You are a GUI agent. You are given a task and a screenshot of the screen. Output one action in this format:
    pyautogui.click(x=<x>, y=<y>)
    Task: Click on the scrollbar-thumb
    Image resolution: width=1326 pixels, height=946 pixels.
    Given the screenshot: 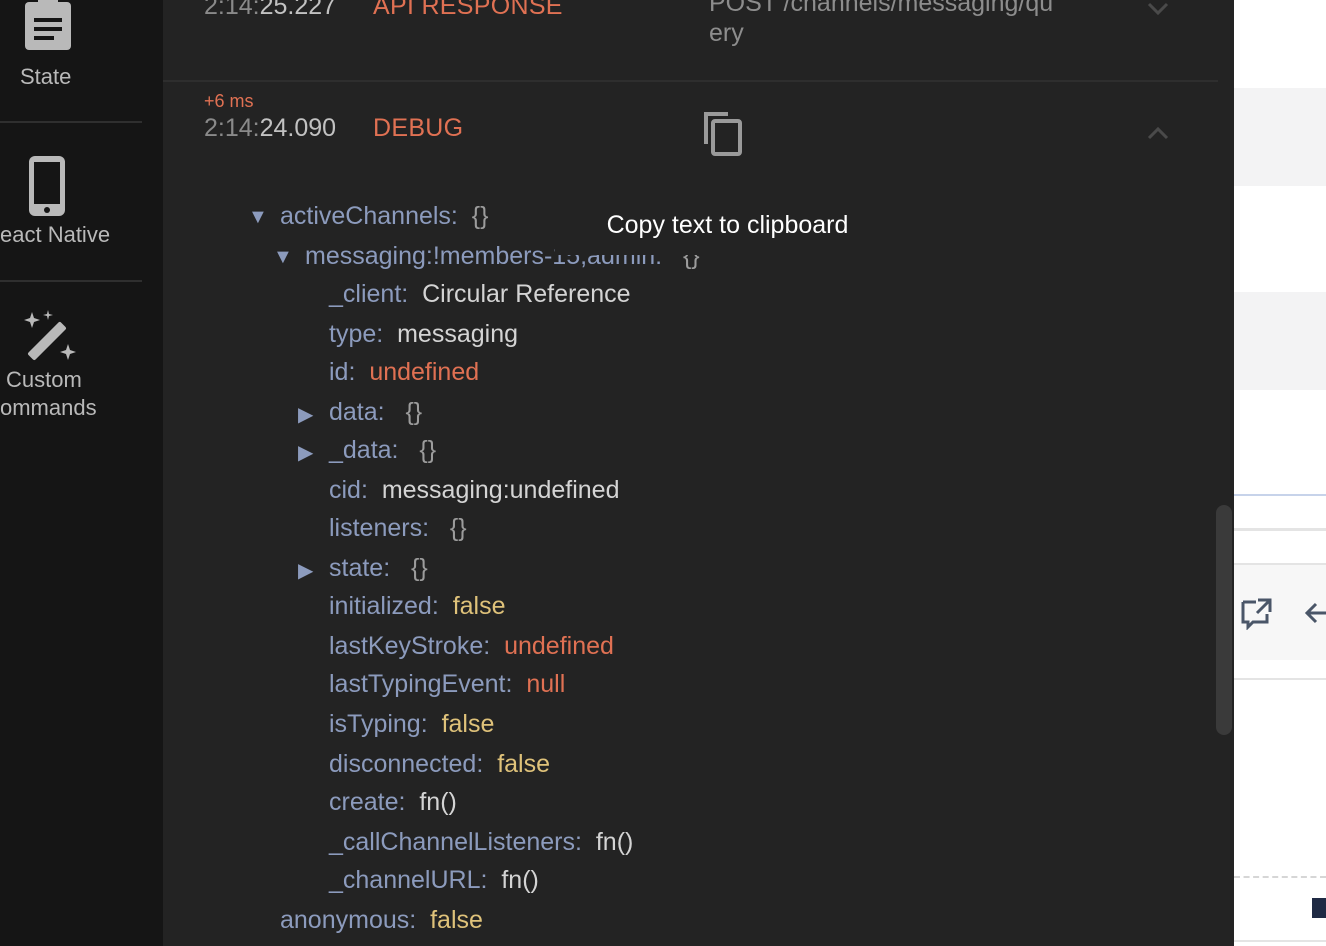 What is the action you would take?
    pyautogui.click(x=1224, y=620)
    